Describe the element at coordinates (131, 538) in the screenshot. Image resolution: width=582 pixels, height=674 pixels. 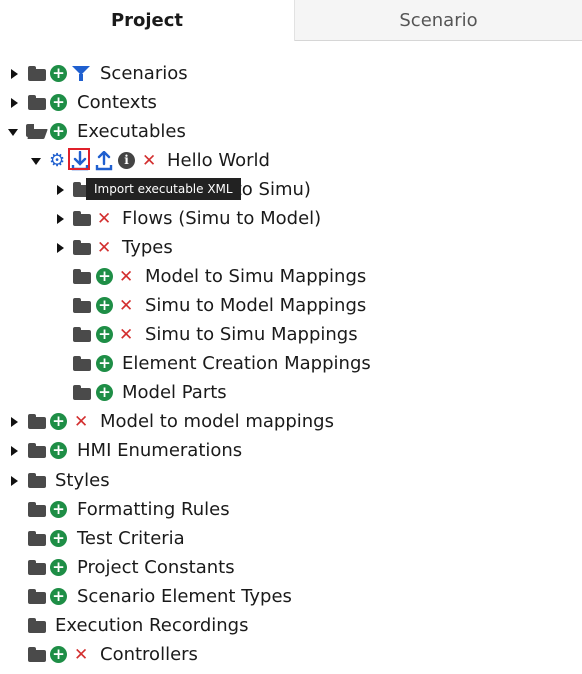
I see `tree-label-test-criteria: Test Criteria` at that location.